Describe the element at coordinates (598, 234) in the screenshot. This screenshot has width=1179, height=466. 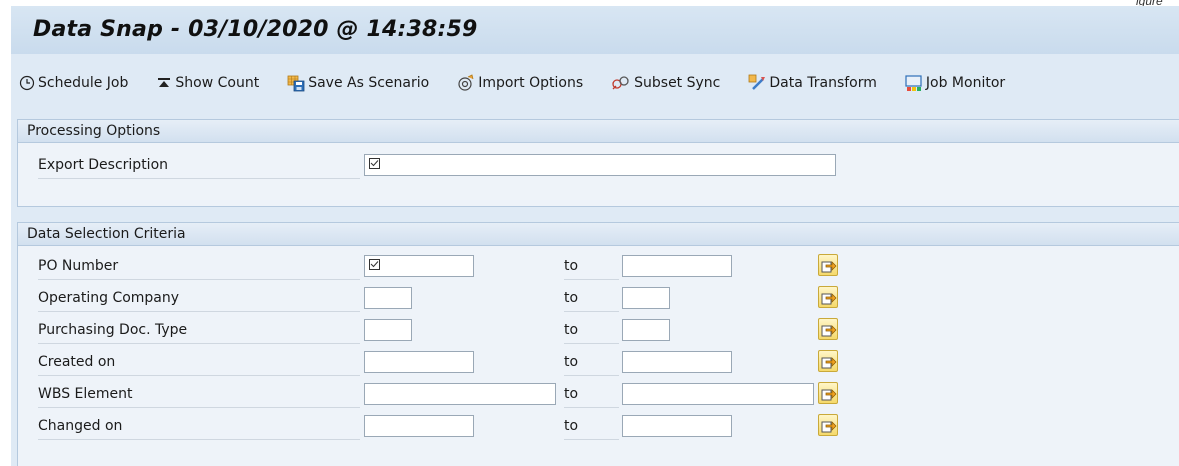
I see `data-selection-header: Data Selection Criteria` at that location.